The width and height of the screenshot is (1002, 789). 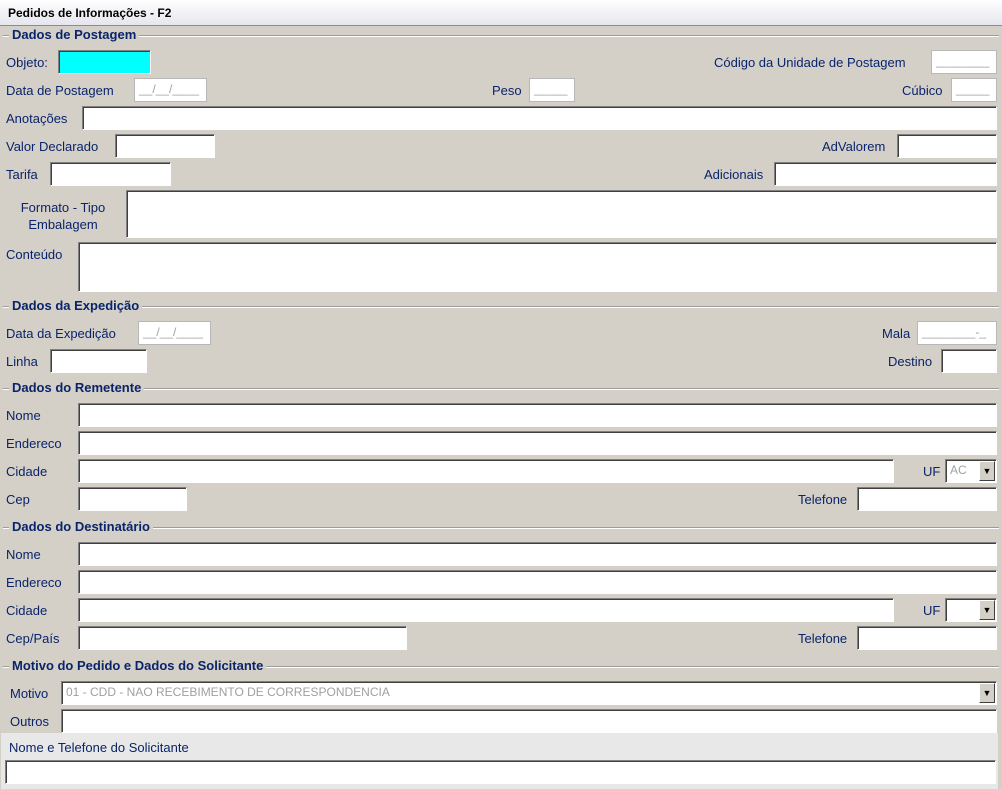 I want to click on section-title-motivo: Motivo do Pedido e Dados do Solicitante, so click(x=138, y=665).